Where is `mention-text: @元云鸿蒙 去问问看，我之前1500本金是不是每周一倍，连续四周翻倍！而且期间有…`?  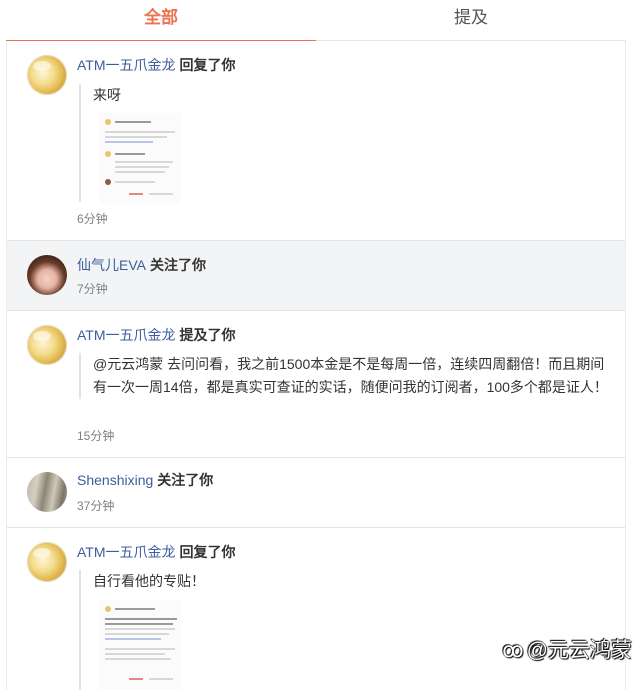
mention-text: @元云鸿蒙 去问问看，我之前1500本金是不是每周一倍，连续四周翻倍！而且期间有… is located at coordinates (350, 375).